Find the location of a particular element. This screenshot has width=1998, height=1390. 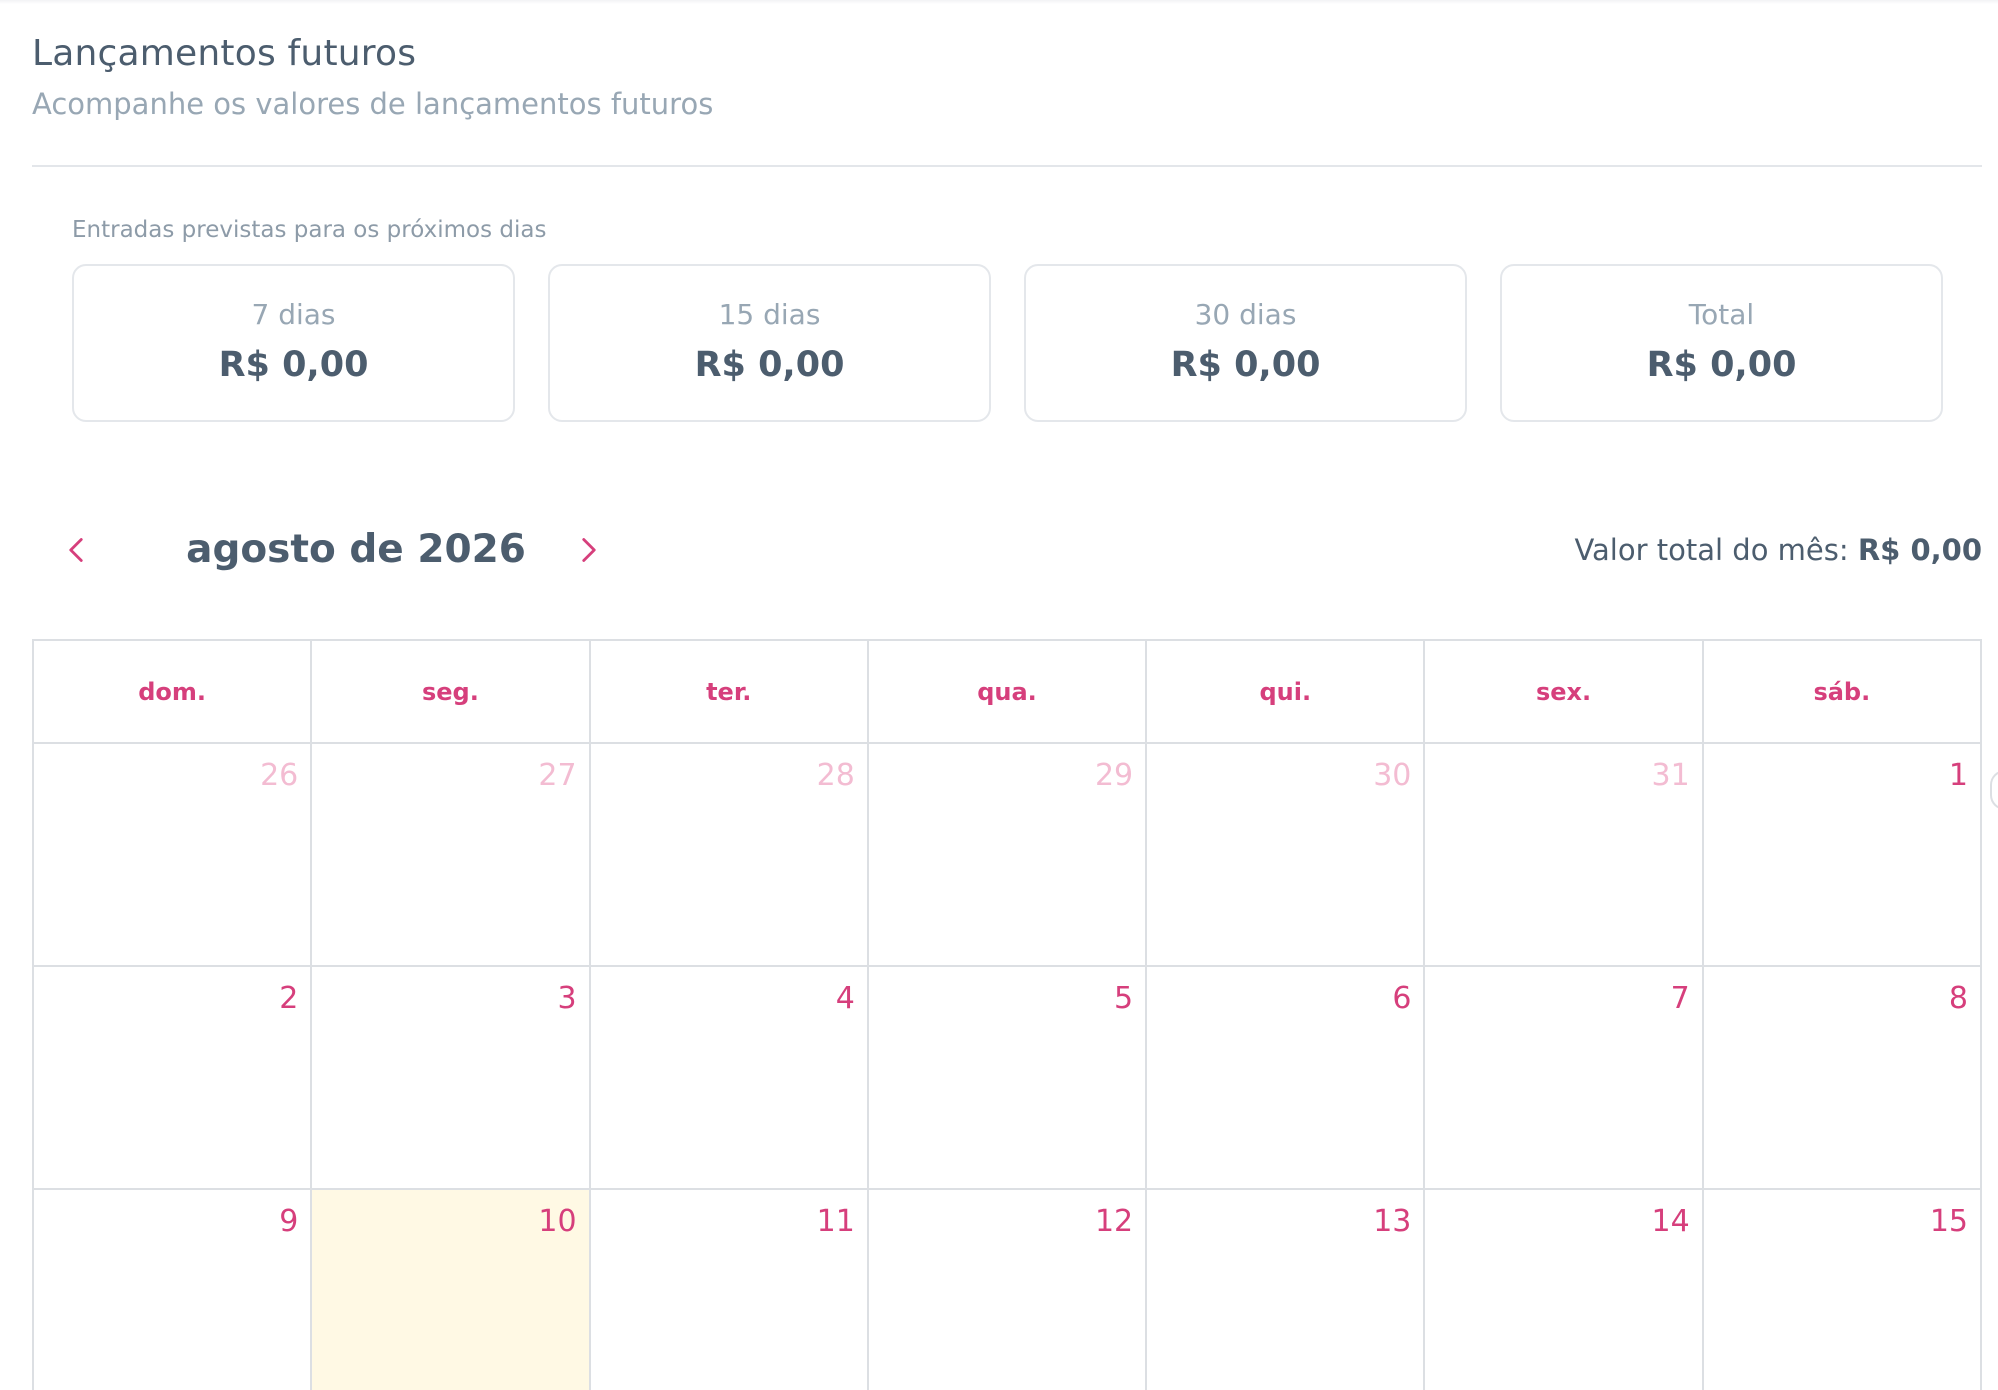

calendar-day-cell: 30 is located at coordinates (1285, 854).